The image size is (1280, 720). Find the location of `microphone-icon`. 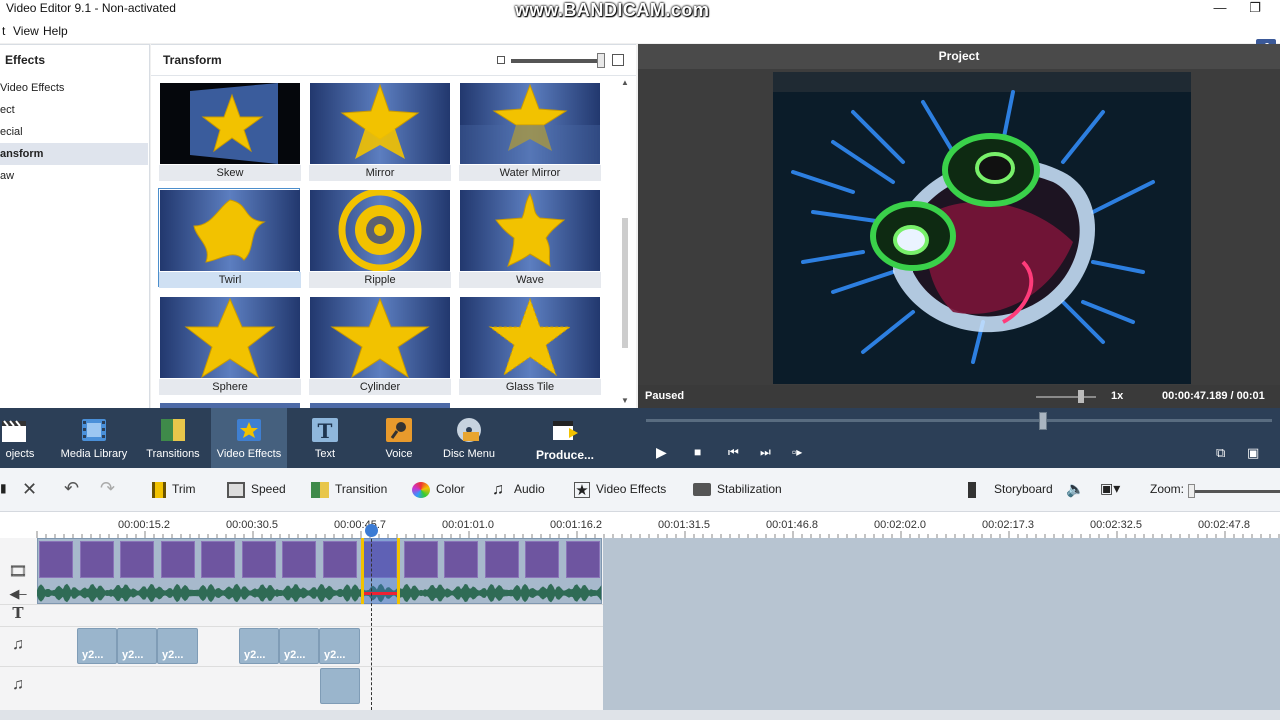

microphone-icon is located at coordinates (399, 430).